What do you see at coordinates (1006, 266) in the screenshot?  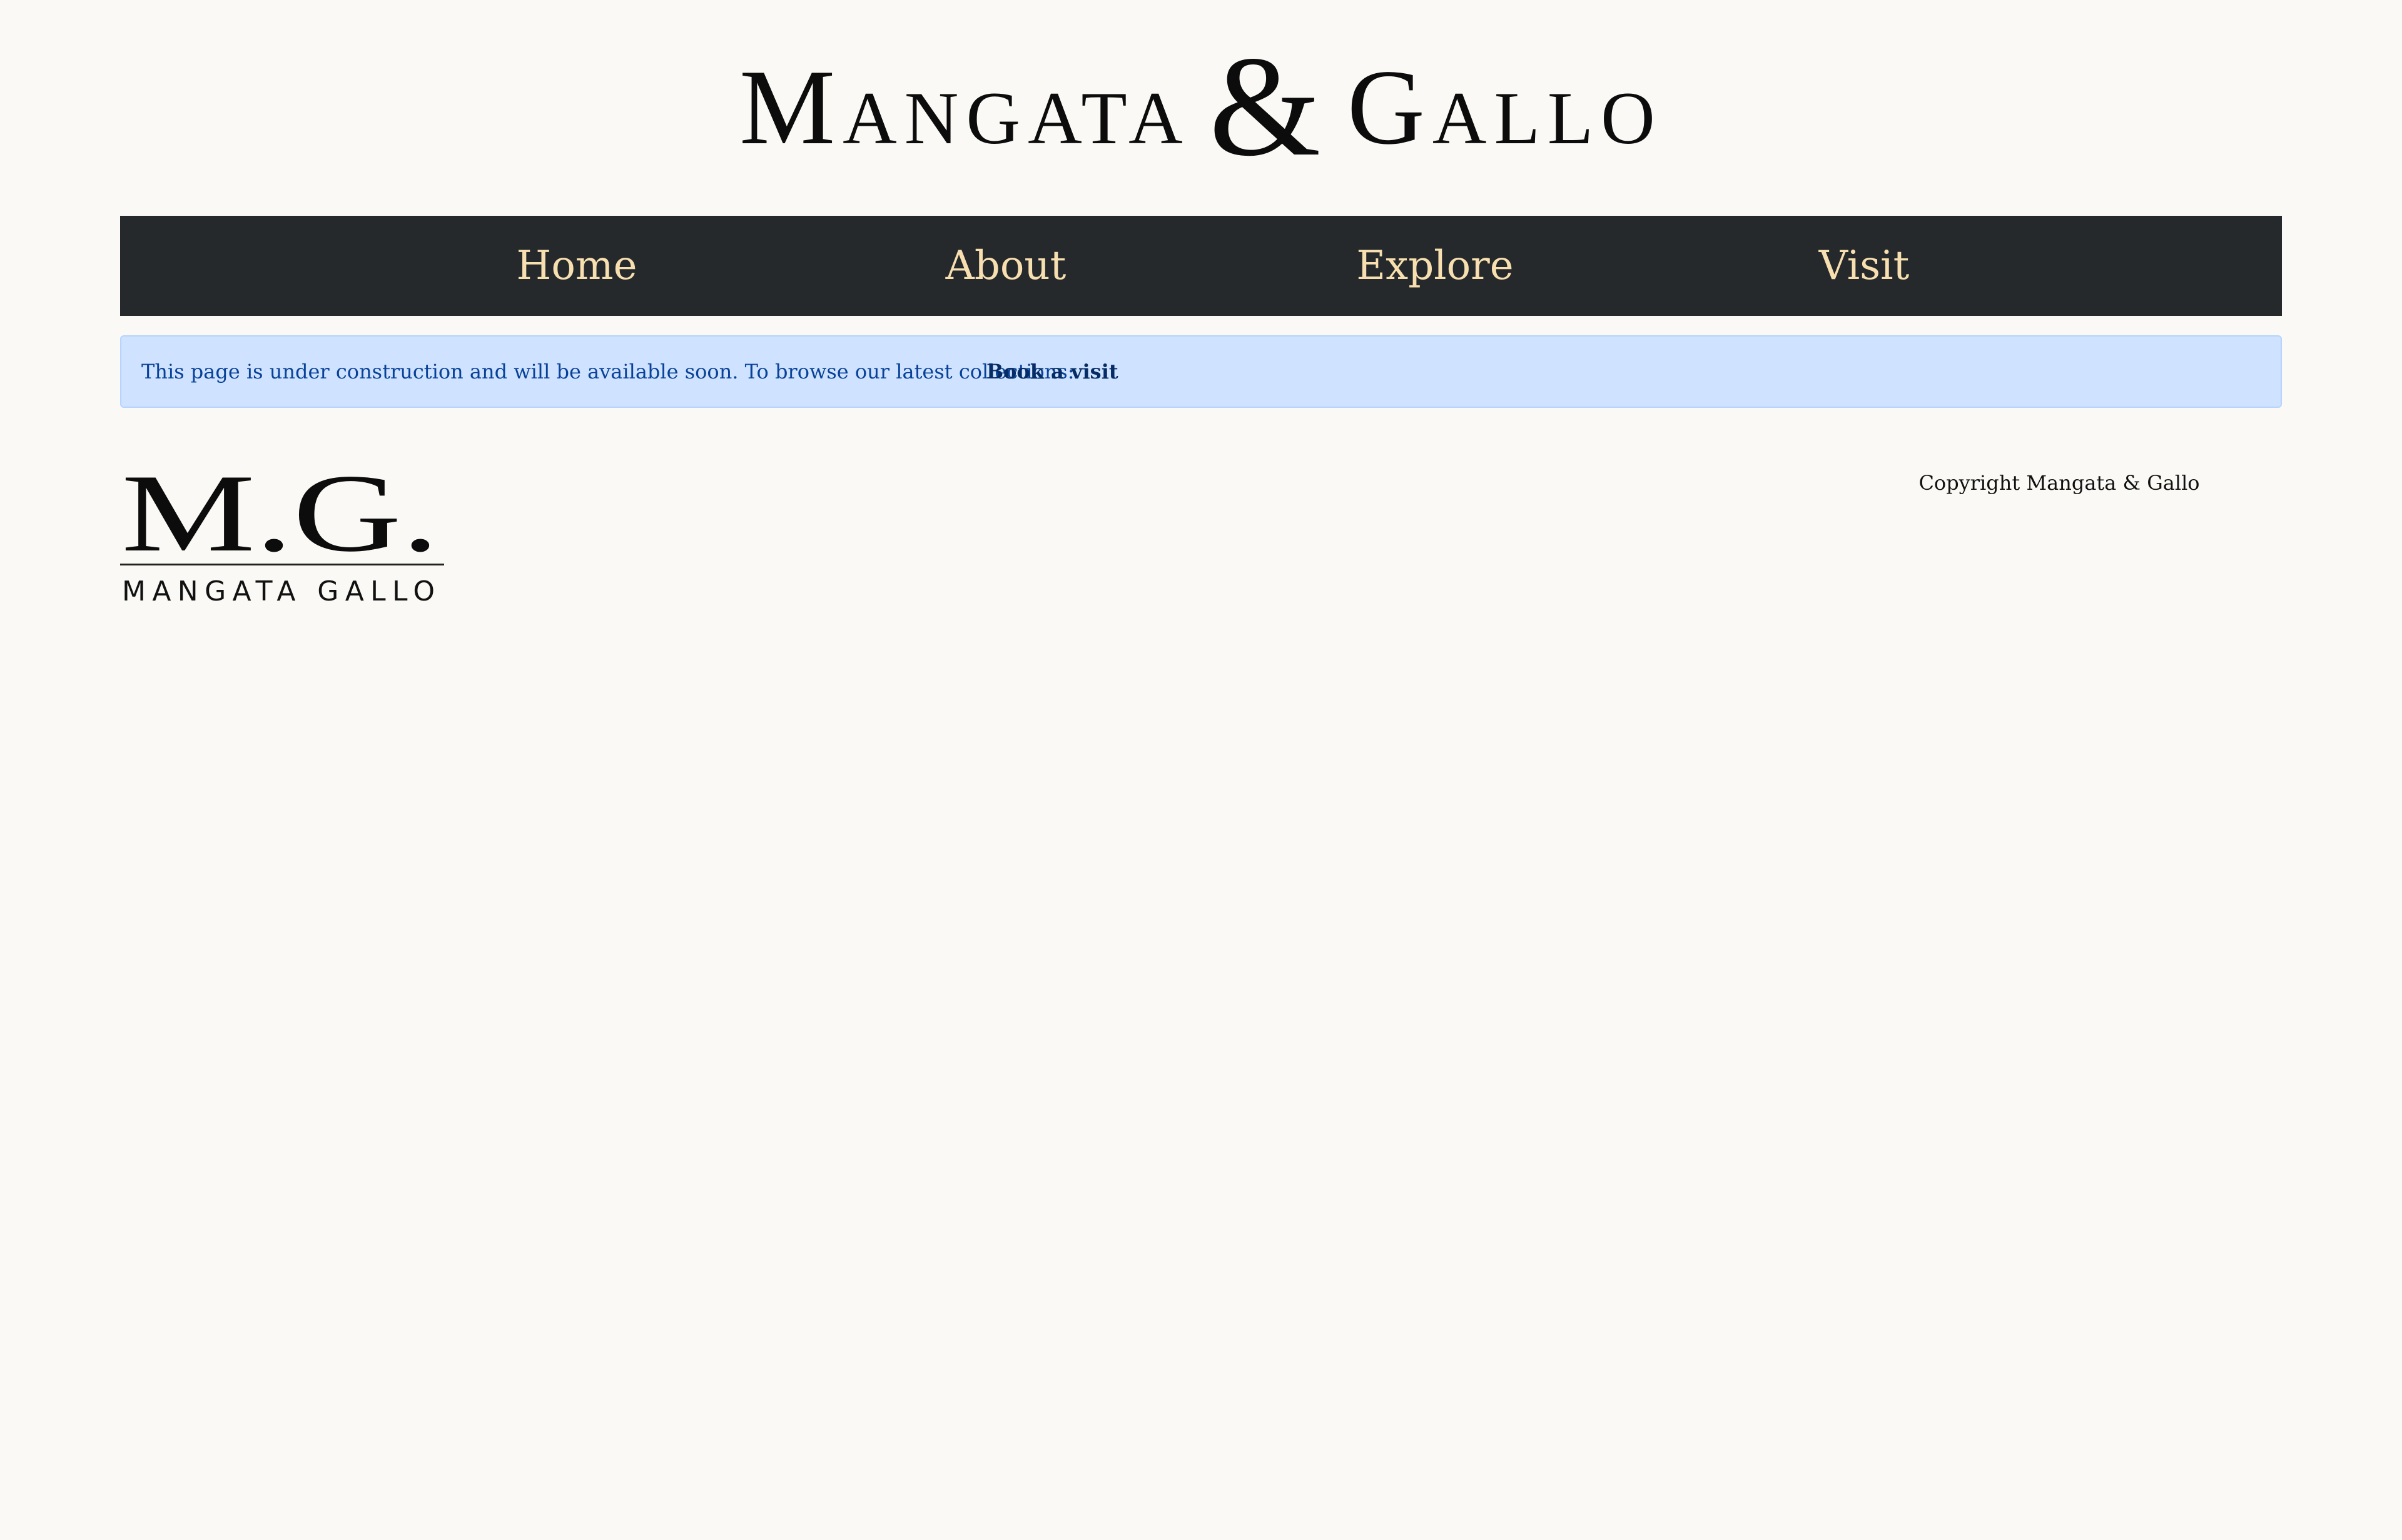 I see `nav-item-about: About` at bounding box center [1006, 266].